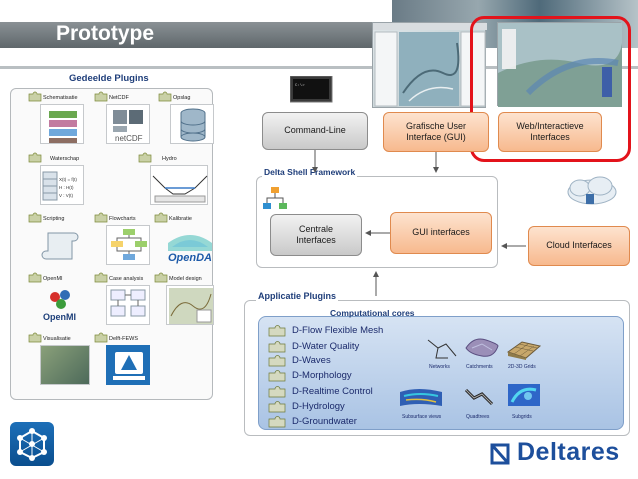  Describe the element at coordinates (324, 421) in the screenshot. I see `core-d-groundwater: D-Groundwater` at that location.